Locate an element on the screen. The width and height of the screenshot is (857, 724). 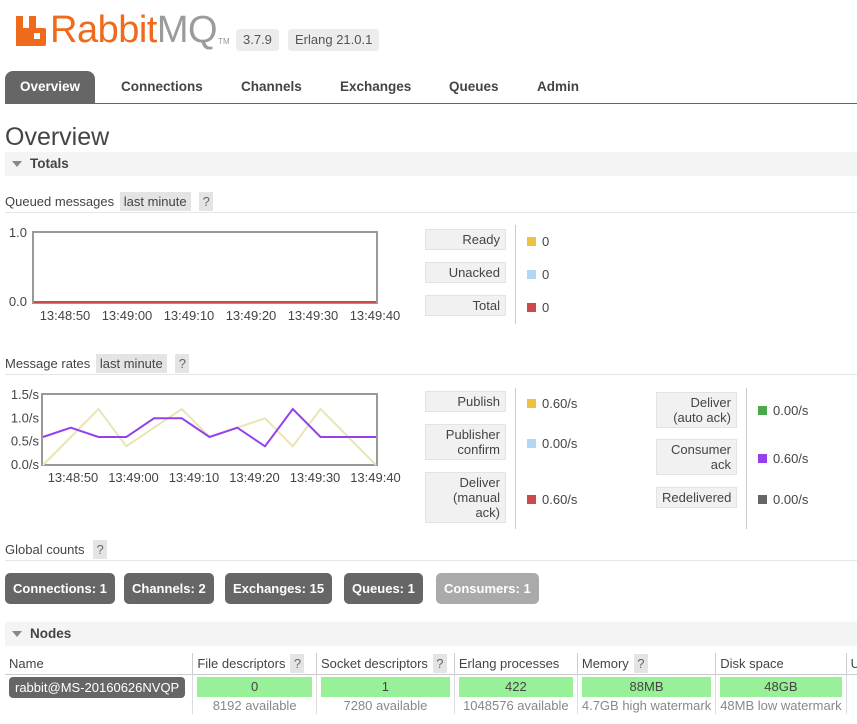
legend-publisher-confirm-label: Publisher confirm is located at coordinates (465, 442).